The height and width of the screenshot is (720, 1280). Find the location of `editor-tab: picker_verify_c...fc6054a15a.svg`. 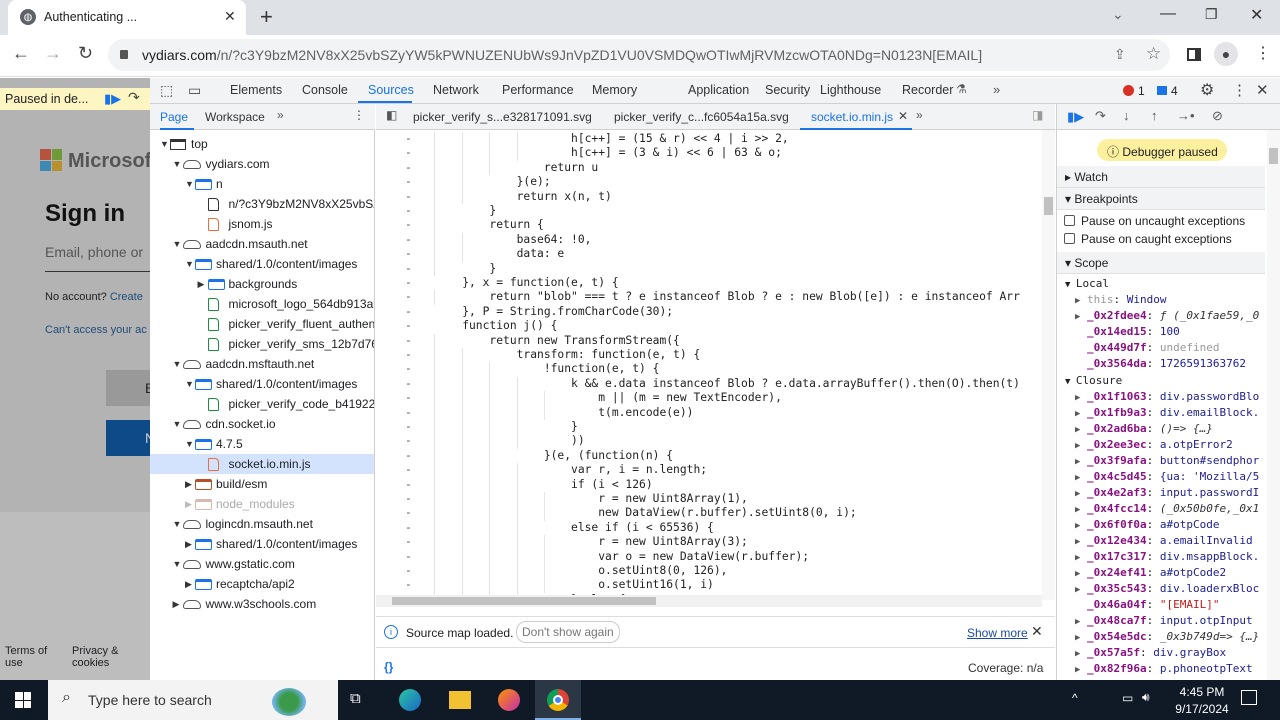

editor-tab: picker_verify_c...fc6054a15a.svg is located at coordinates (701, 117).